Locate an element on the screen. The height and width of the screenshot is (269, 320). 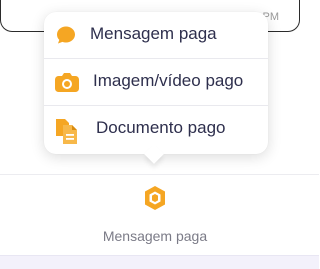
paid-message-button: Mensagem paga is located at coordinates (155, 215).